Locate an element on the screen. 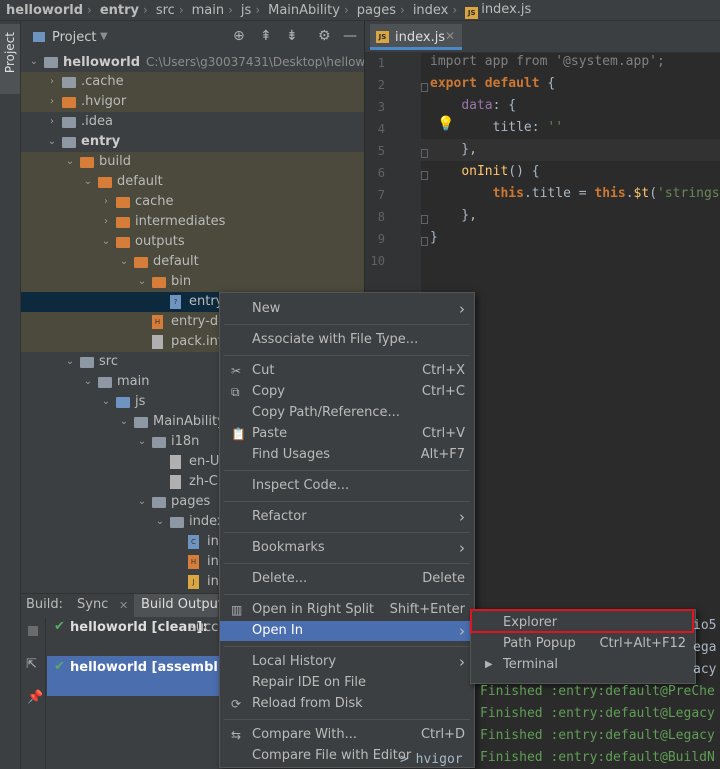 The height and width of the screenshot is (769, 720). tree-node: › .cache is located at coordinates (192, 82).